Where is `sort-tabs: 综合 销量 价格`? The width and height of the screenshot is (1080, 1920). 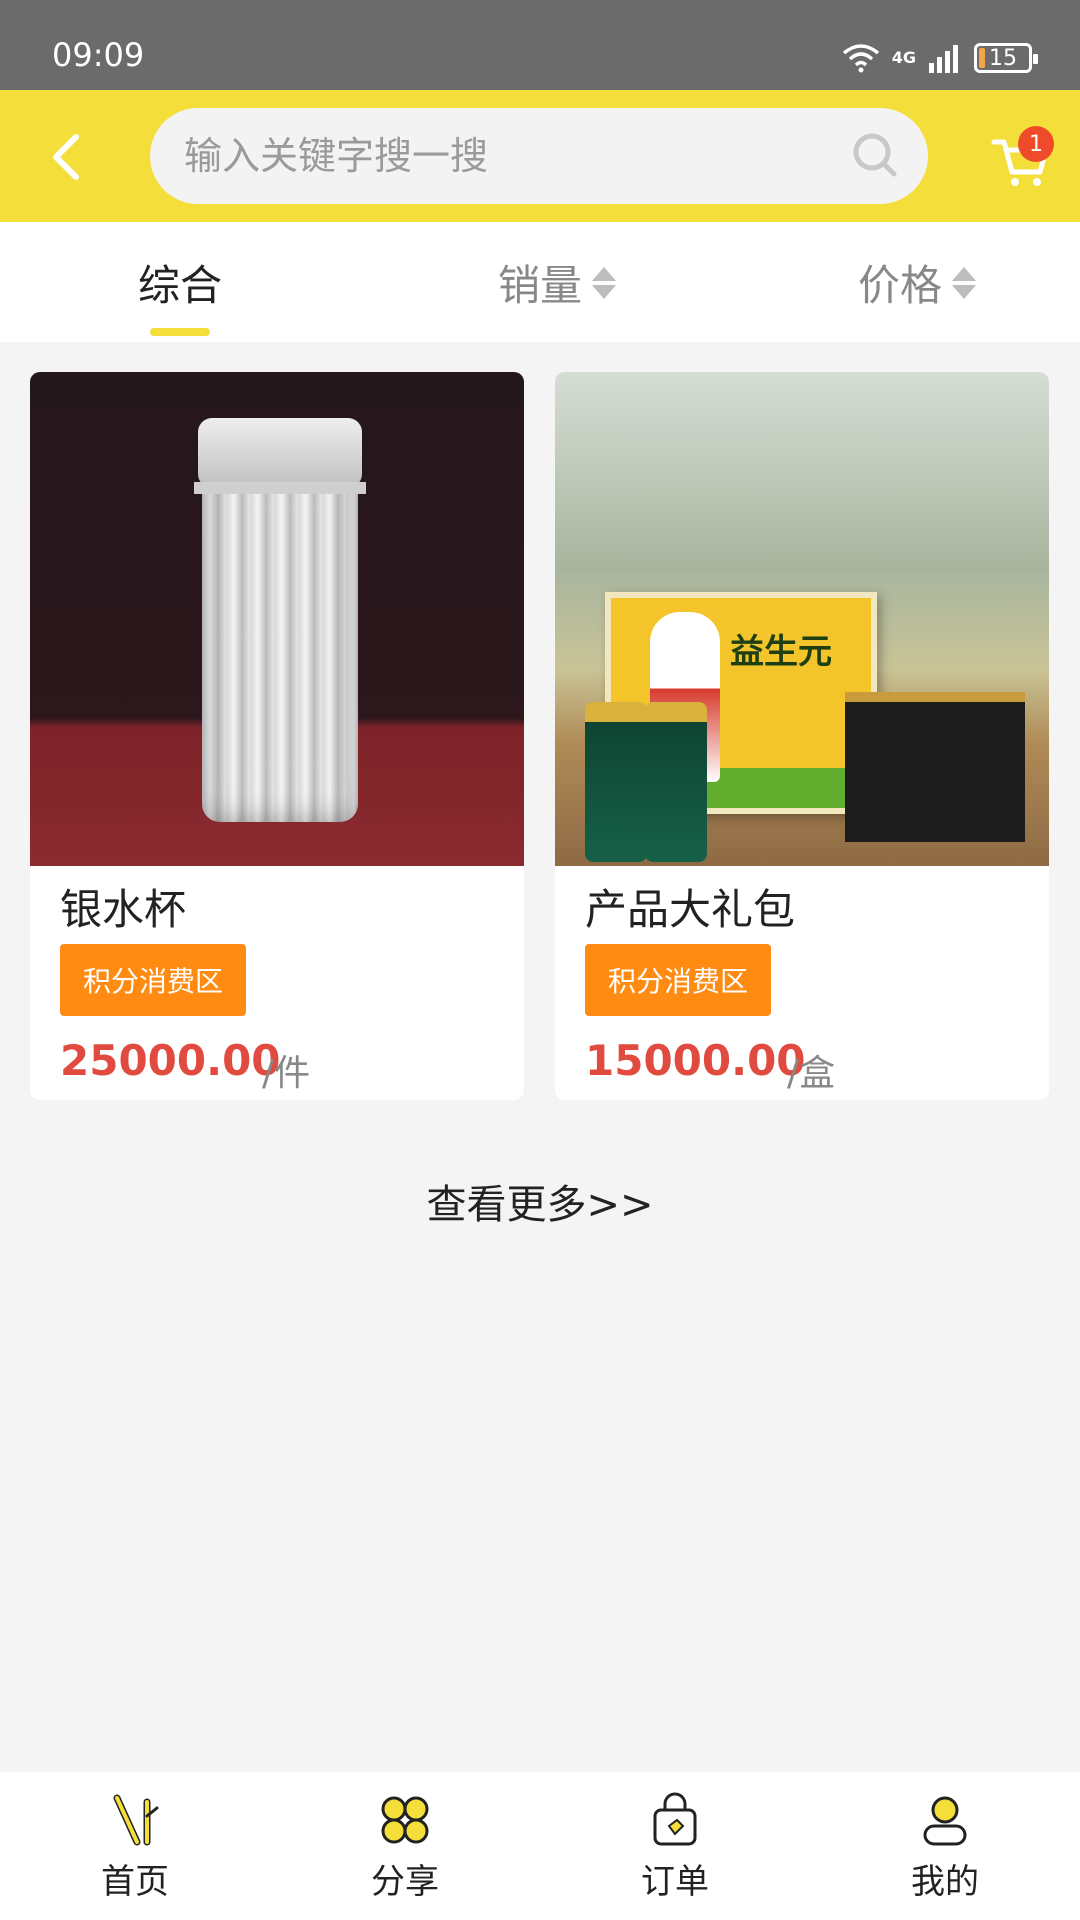 sort-tabs: 综合 销量 价格 is located at coordinates (540, 282).